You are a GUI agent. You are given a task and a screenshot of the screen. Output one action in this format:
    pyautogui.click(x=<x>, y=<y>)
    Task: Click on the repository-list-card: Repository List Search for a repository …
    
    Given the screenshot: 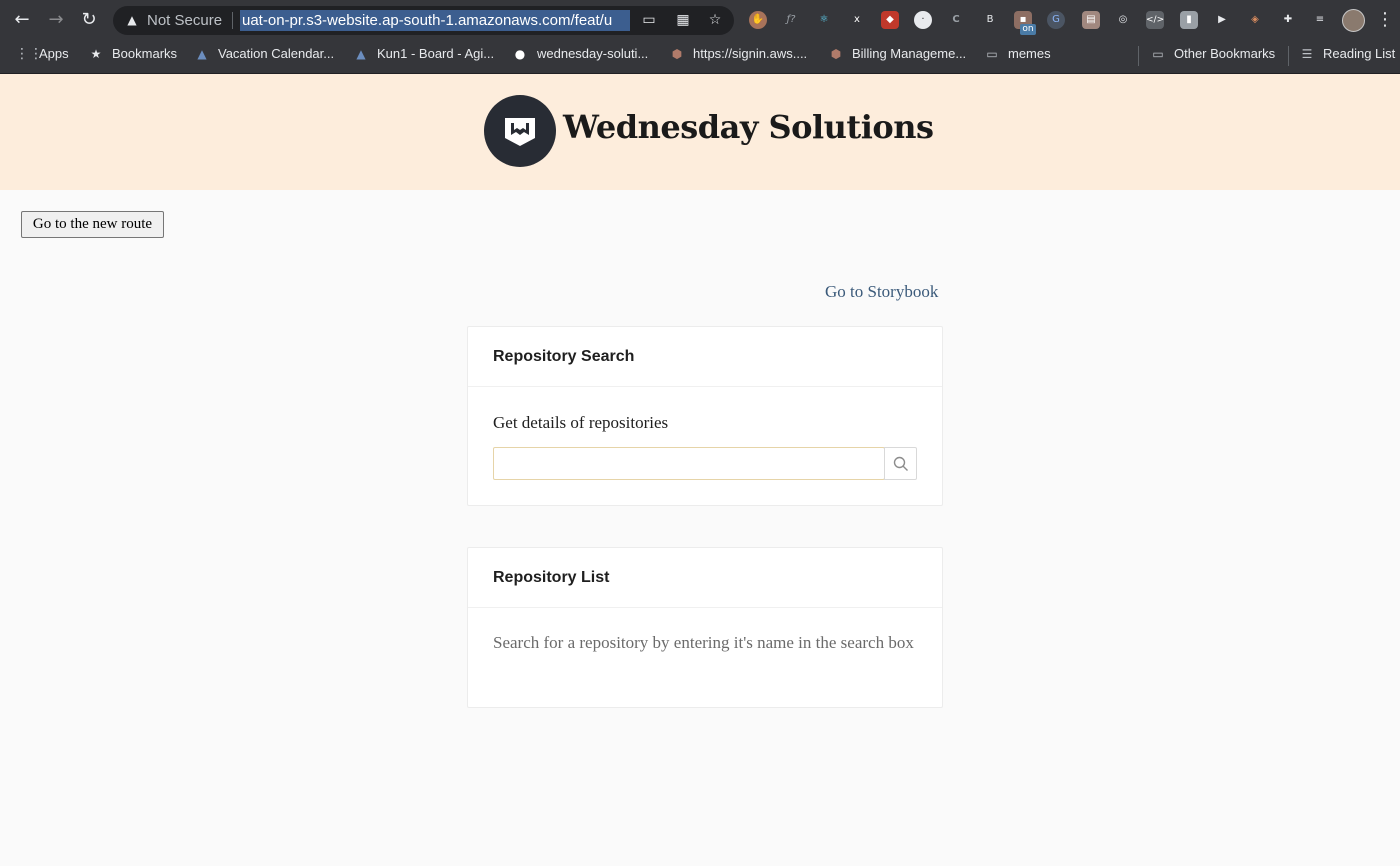 What is the action you would take?
    pyautogui.click(x=705, y=627)
    